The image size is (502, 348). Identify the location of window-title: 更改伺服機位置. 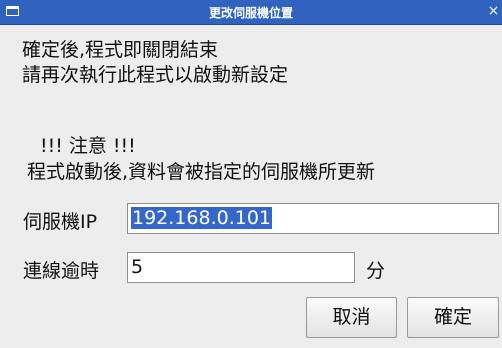
(250, 13).